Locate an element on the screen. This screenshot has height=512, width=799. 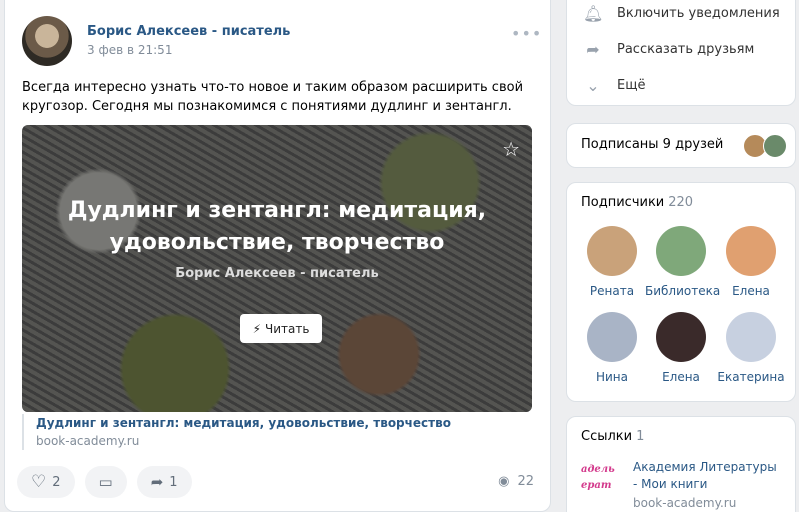
subscriber-item: Нина is located at coordinates (612, 348).